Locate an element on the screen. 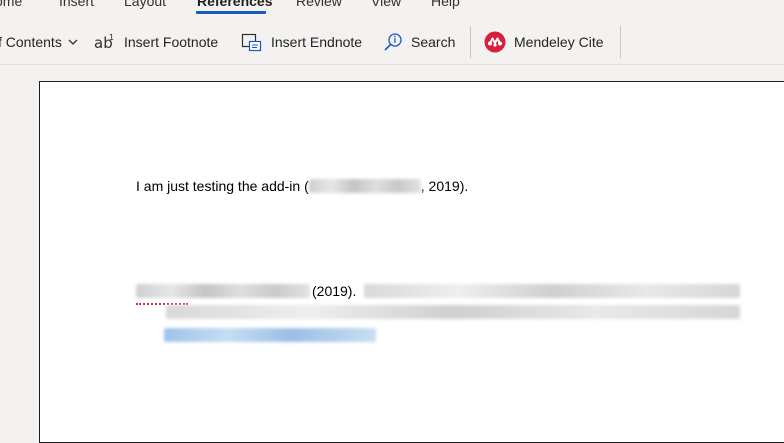  bibliography-entry-link is located at coordinates (270, 337).